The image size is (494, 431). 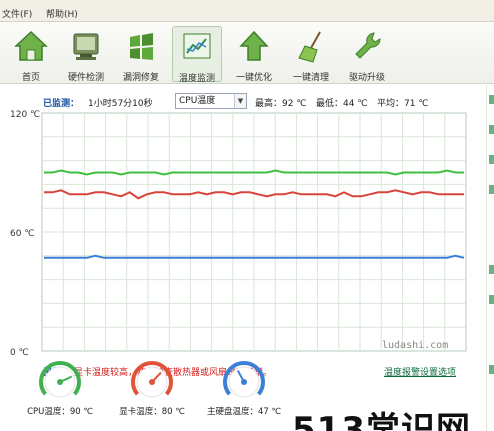 What do you see at coordinates (196, 79) in the screenshot?
I see `toolbar-temperature-label: 温度监测` at bounding box center [196, 79].